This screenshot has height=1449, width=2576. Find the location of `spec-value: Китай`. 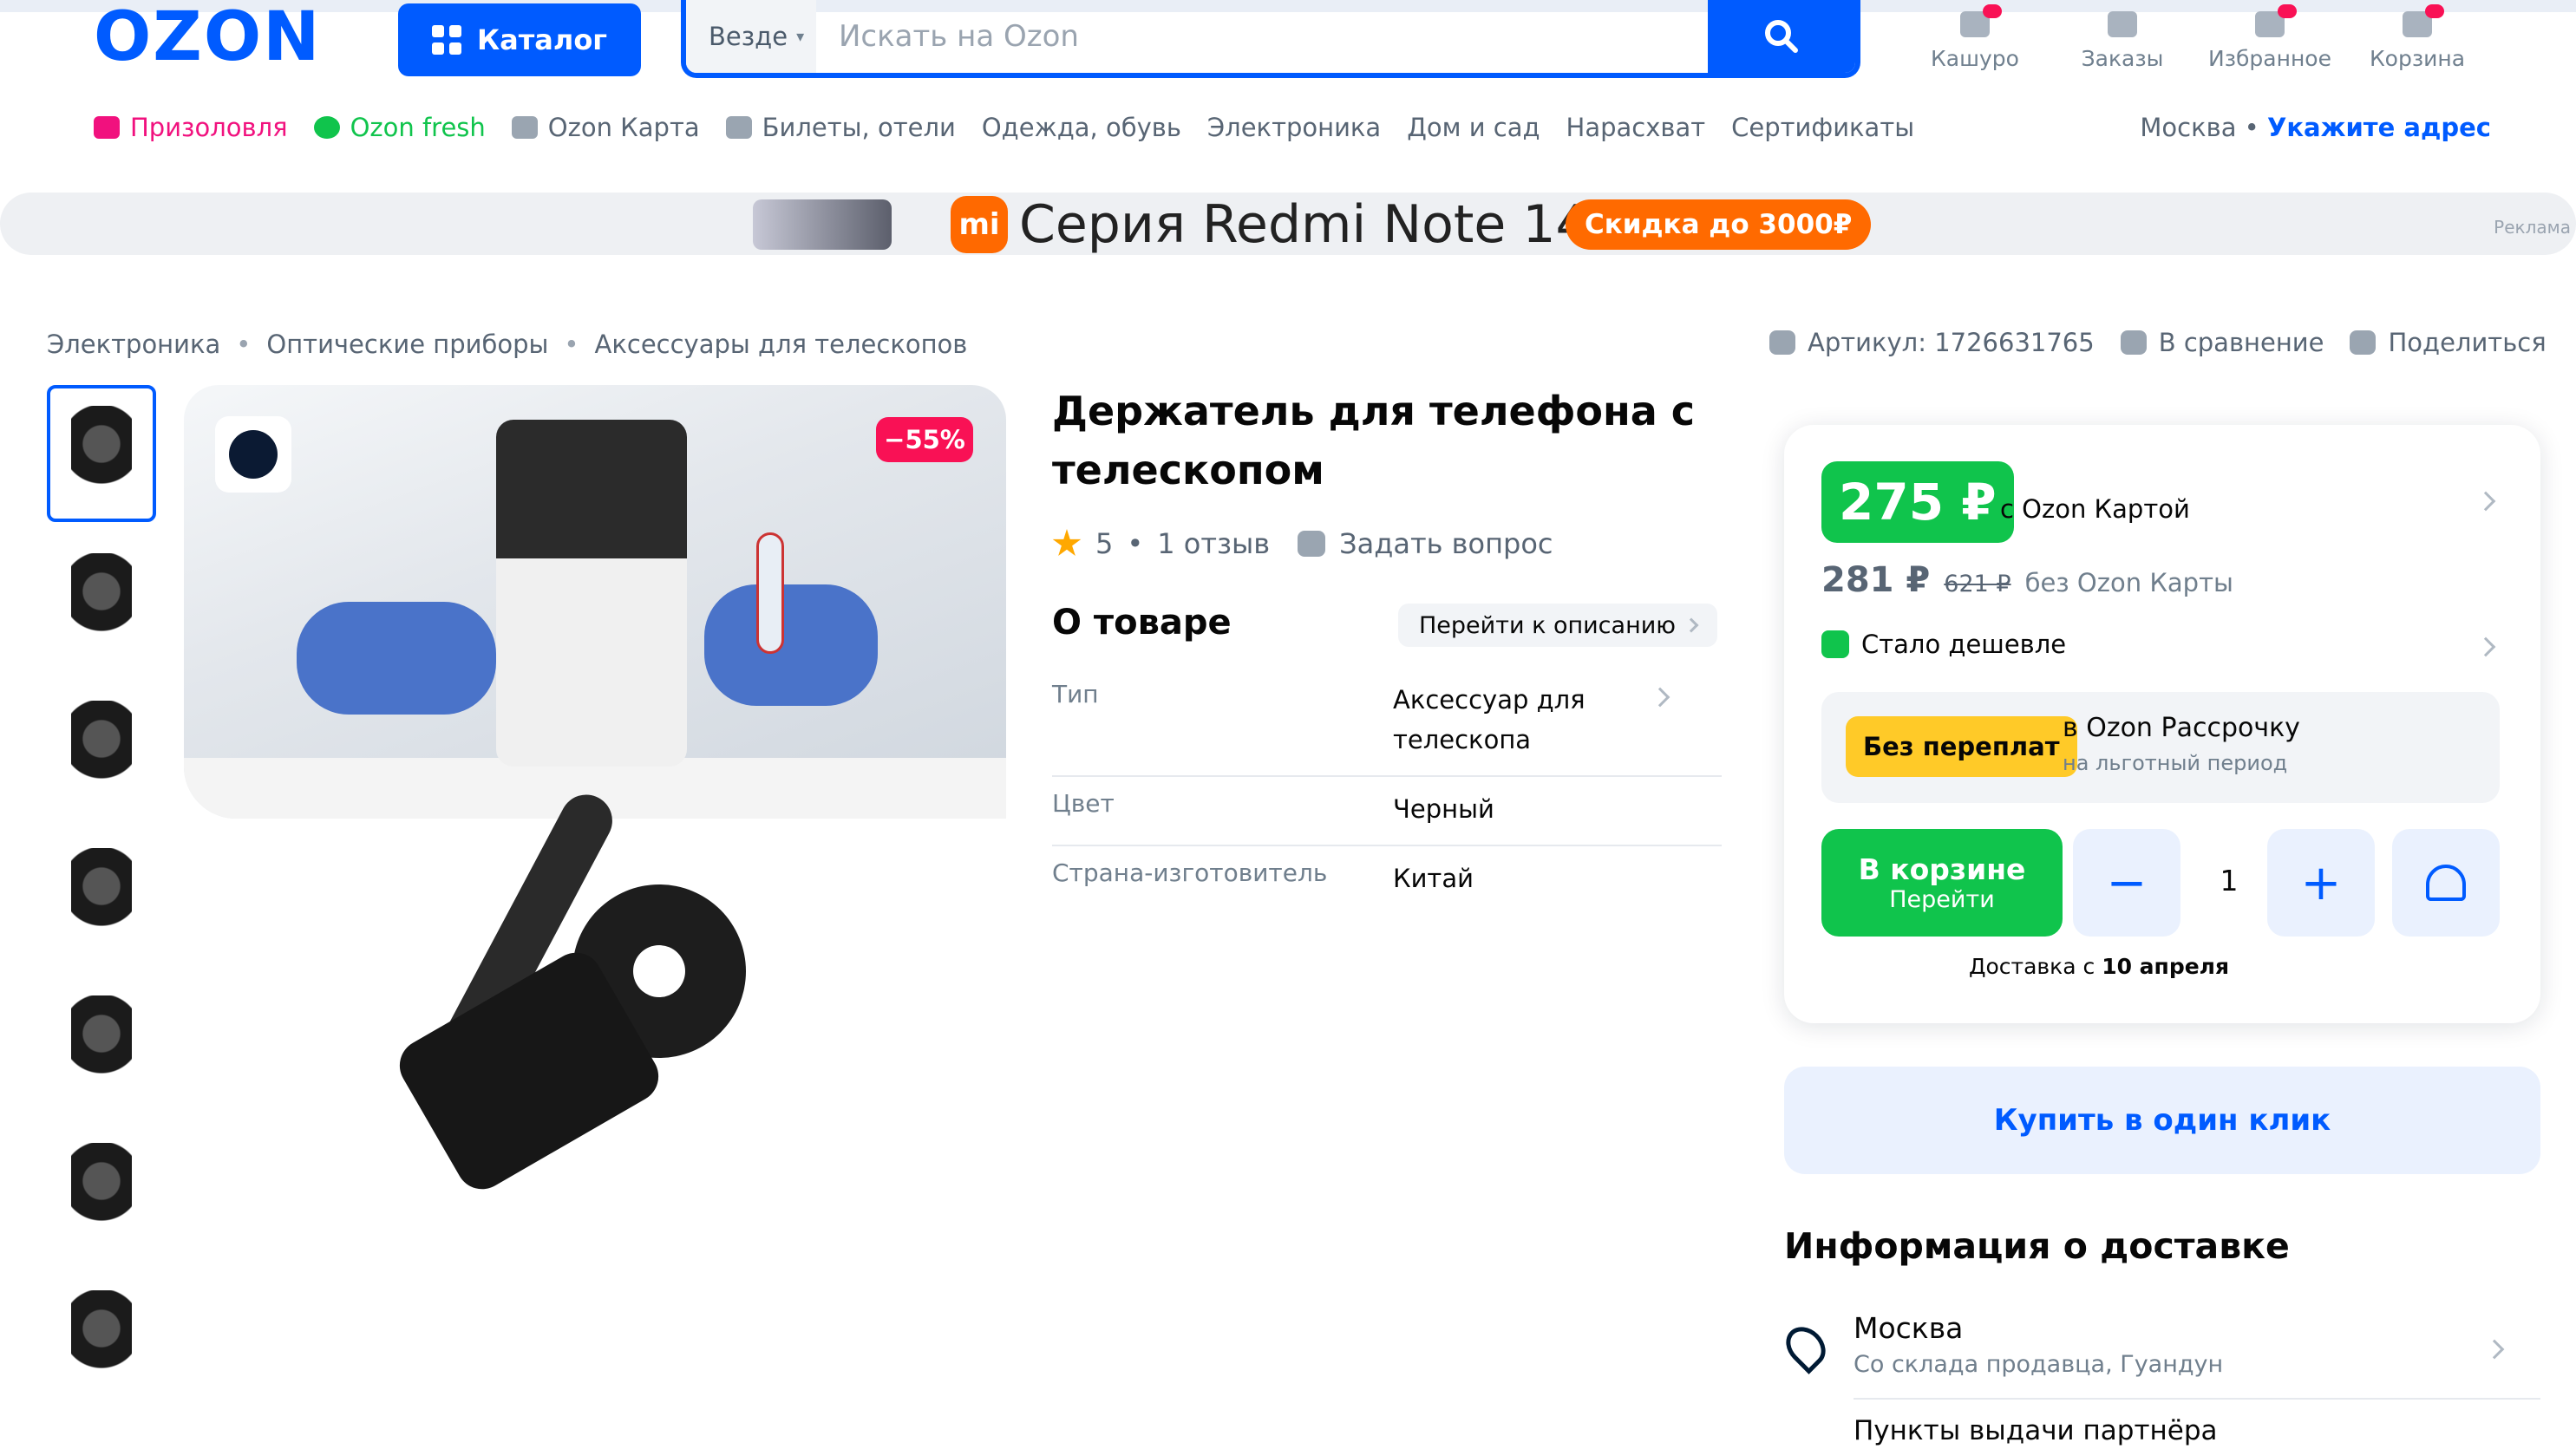

spec-value: Китай is located at coordinates (1433, 878).